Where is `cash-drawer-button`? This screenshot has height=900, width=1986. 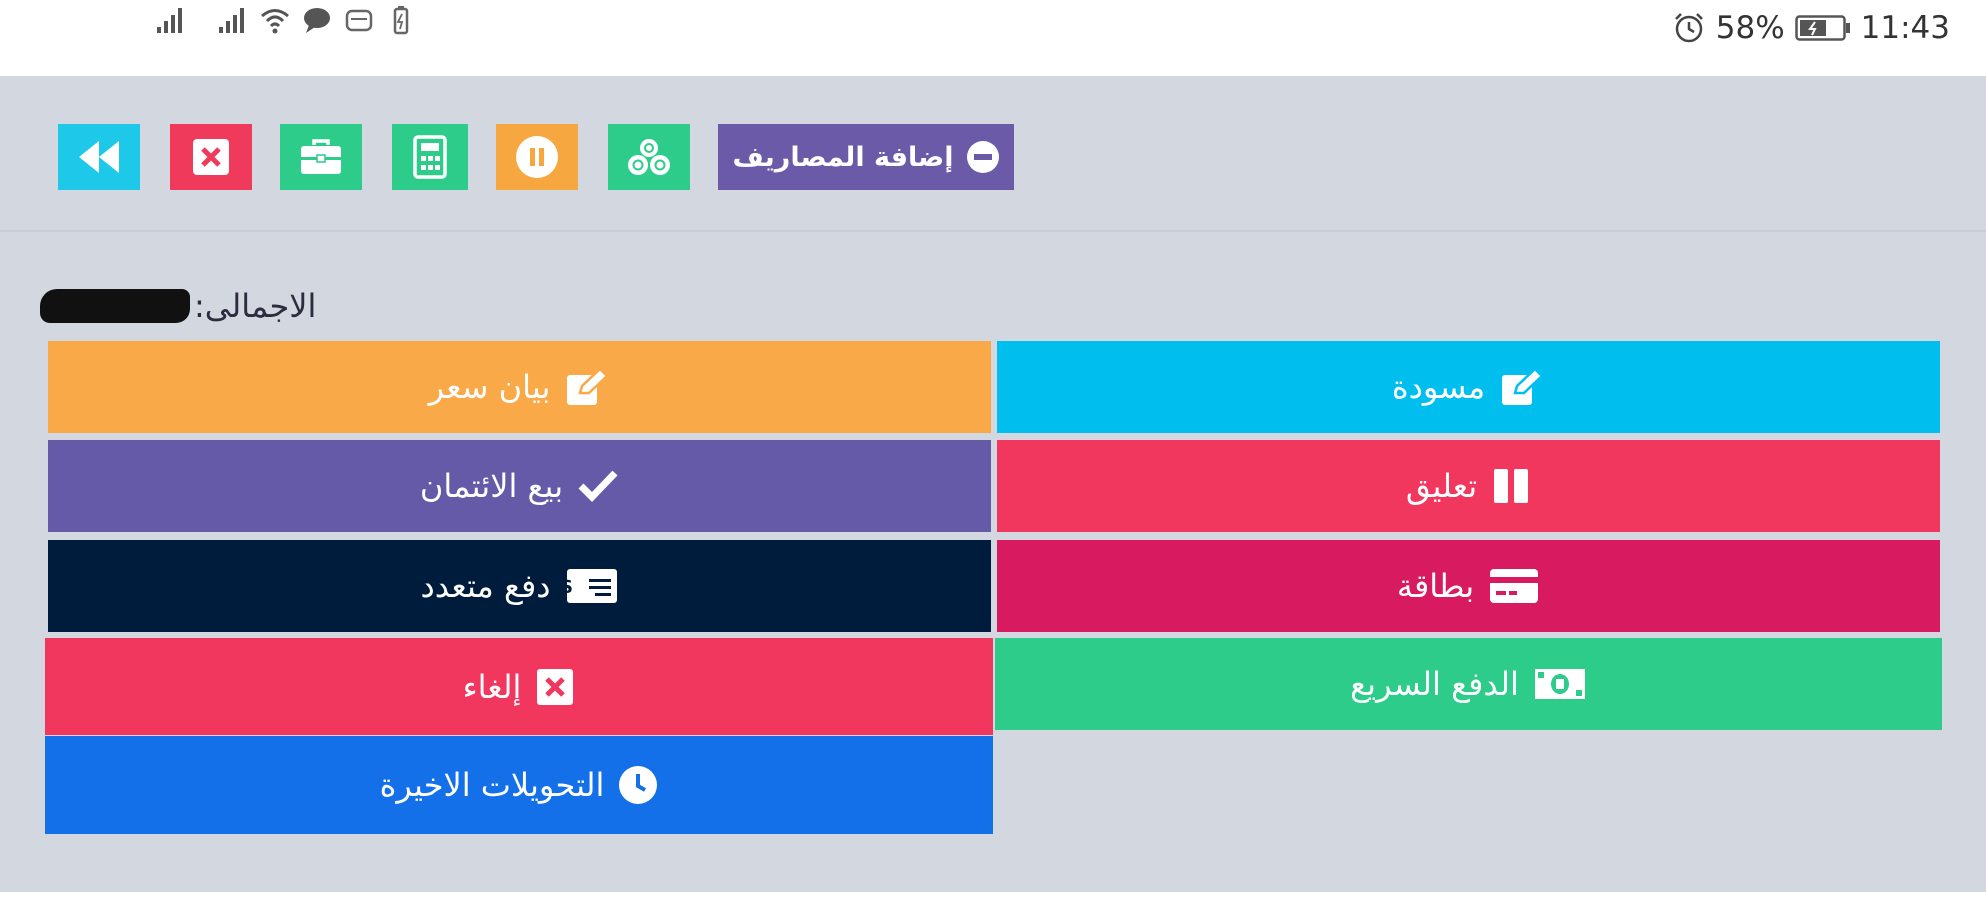 cash-drawer-button is located at coordinates (649, 157).